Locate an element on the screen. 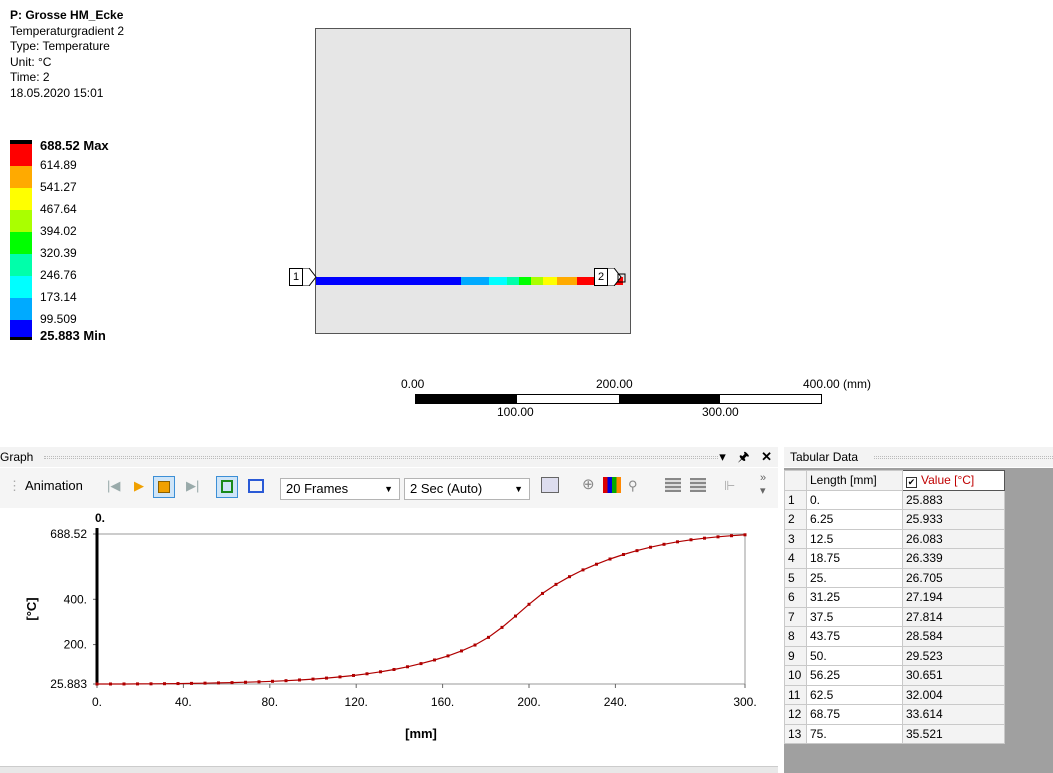 Image resolution: width=1053 pixels, height=773 pixels. table-row: 5 25. 26.705 is located at coordinates (894, 577).